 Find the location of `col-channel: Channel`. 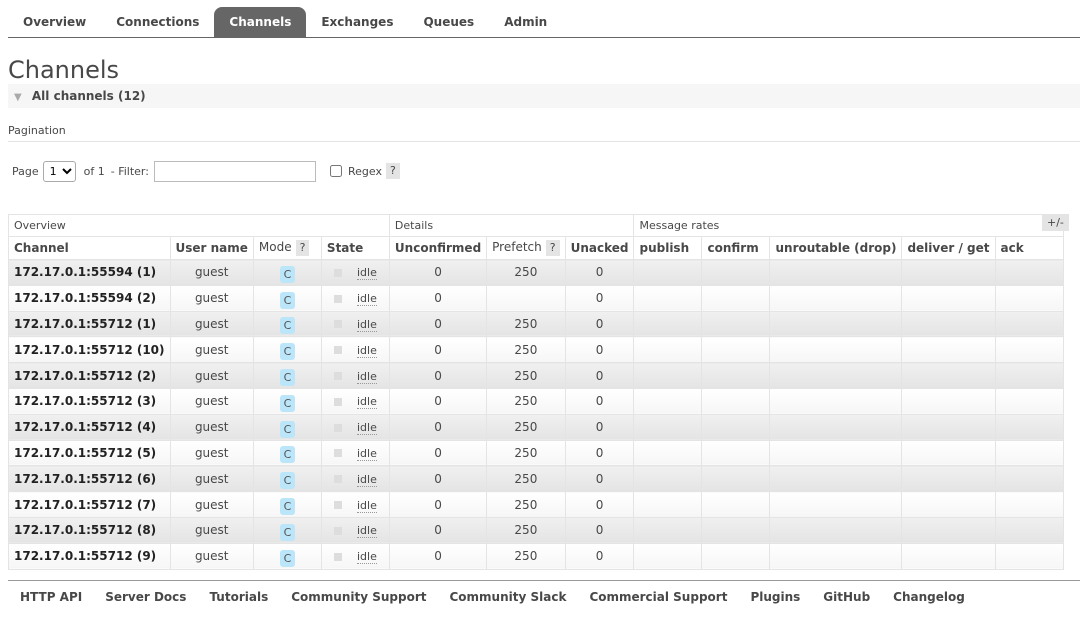

col-channel: Channel is located at coordinates (89, 248).